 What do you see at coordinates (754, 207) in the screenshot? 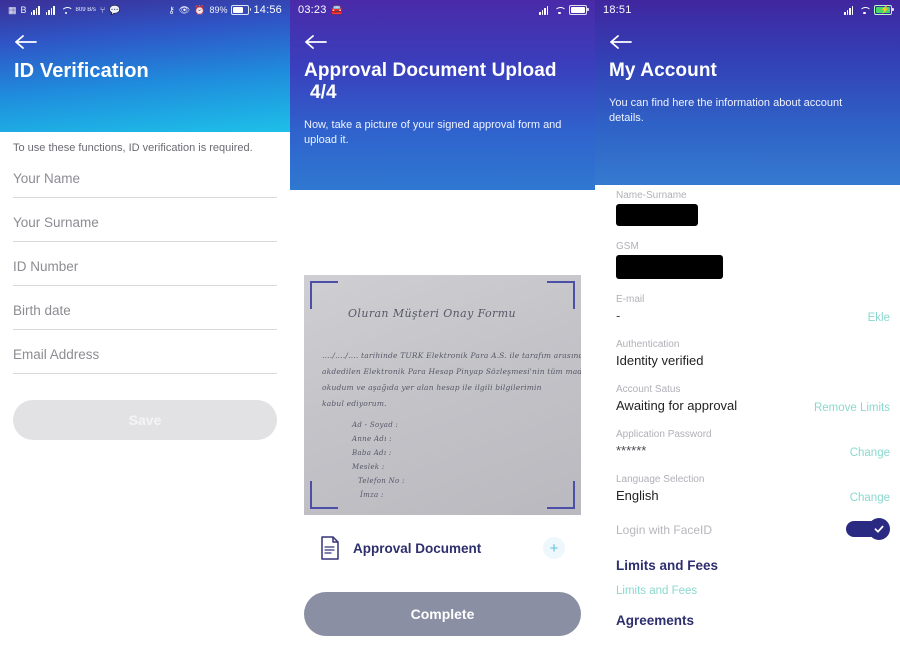
I see `account-row-name-surname: Name-Surname` at bounding box center [754, 207].